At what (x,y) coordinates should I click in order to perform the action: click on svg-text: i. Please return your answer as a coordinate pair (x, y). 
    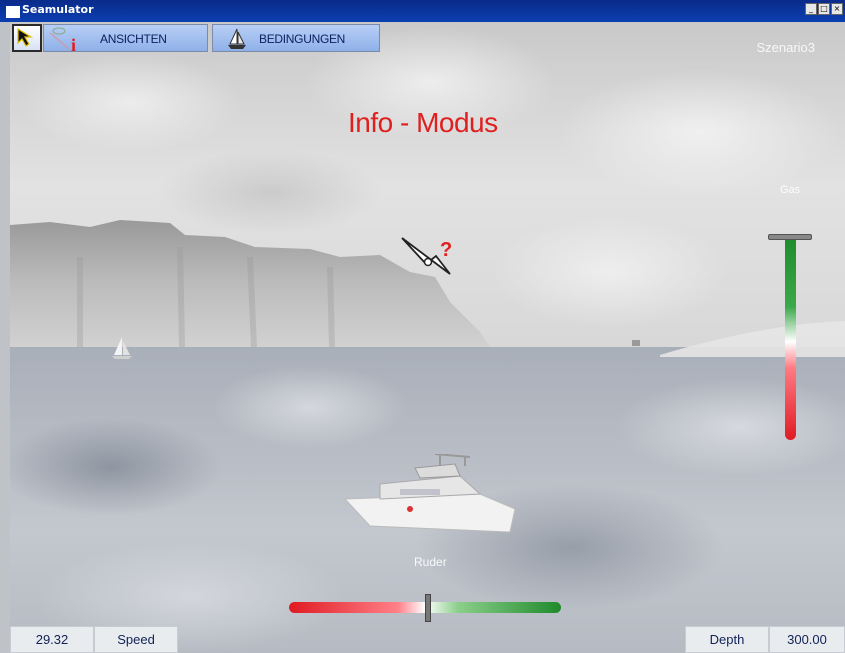
    Looking at the image, I should click on (73, 44).